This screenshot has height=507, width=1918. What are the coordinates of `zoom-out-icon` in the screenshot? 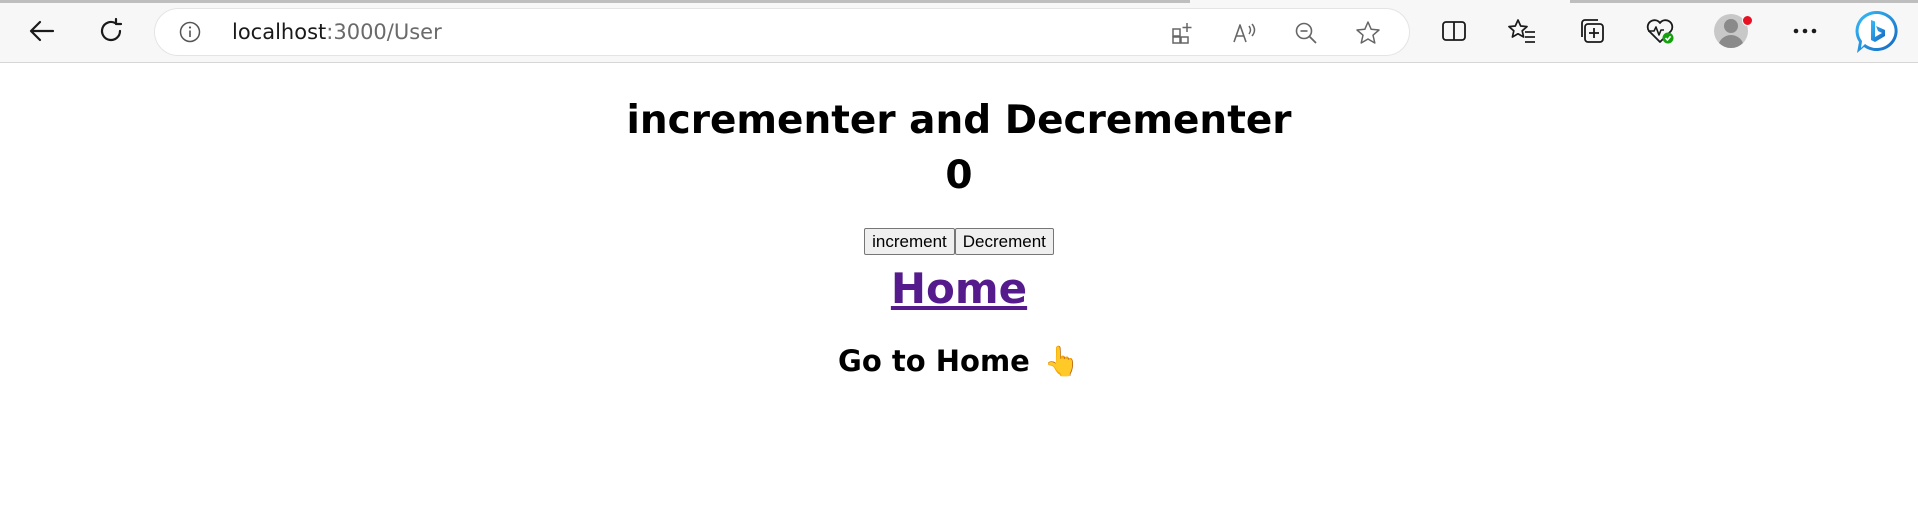 It's located at (1306, 33).